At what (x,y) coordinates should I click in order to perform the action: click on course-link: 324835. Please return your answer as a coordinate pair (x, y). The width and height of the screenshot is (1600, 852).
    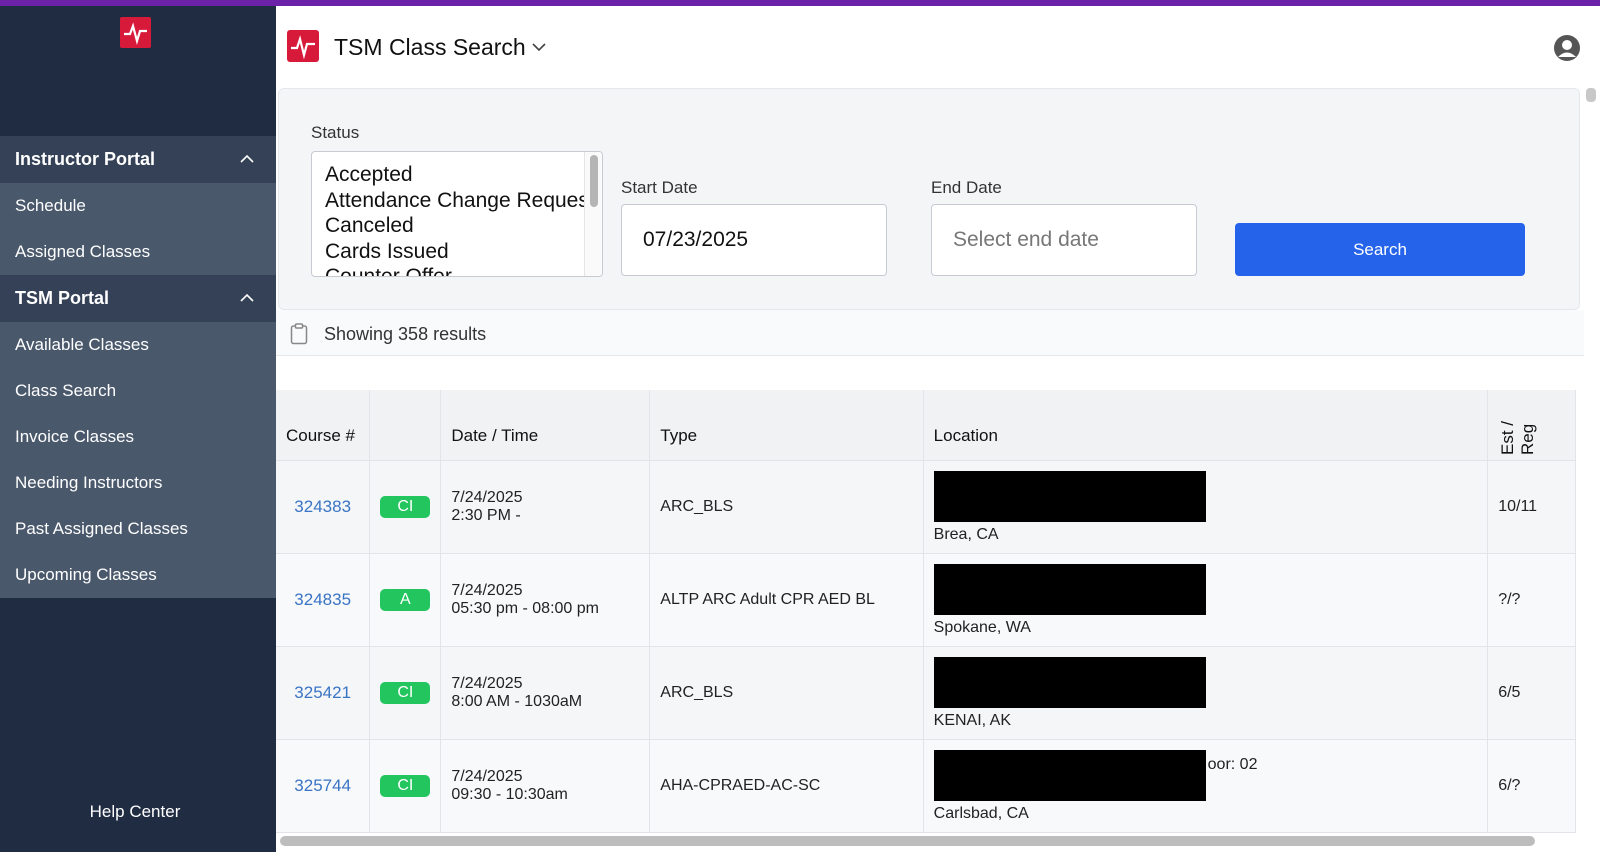
    Looking at the image, I should click on (322, 599).